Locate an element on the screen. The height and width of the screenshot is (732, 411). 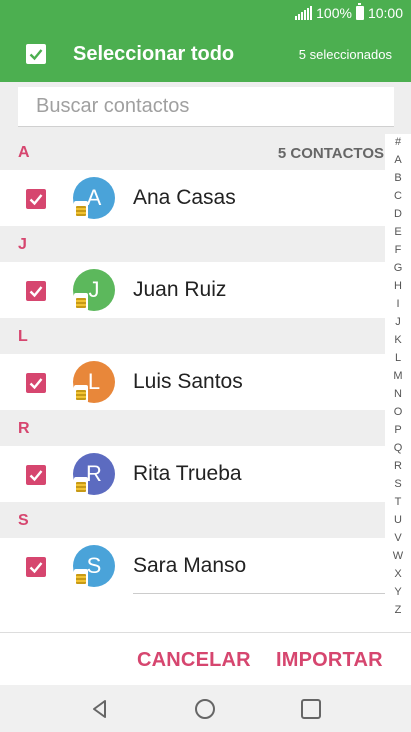
alphabet-index: # A B C D E F G H I J K L M N O P Q R S T U V W X Y Z is located at coordinates (398, 376).